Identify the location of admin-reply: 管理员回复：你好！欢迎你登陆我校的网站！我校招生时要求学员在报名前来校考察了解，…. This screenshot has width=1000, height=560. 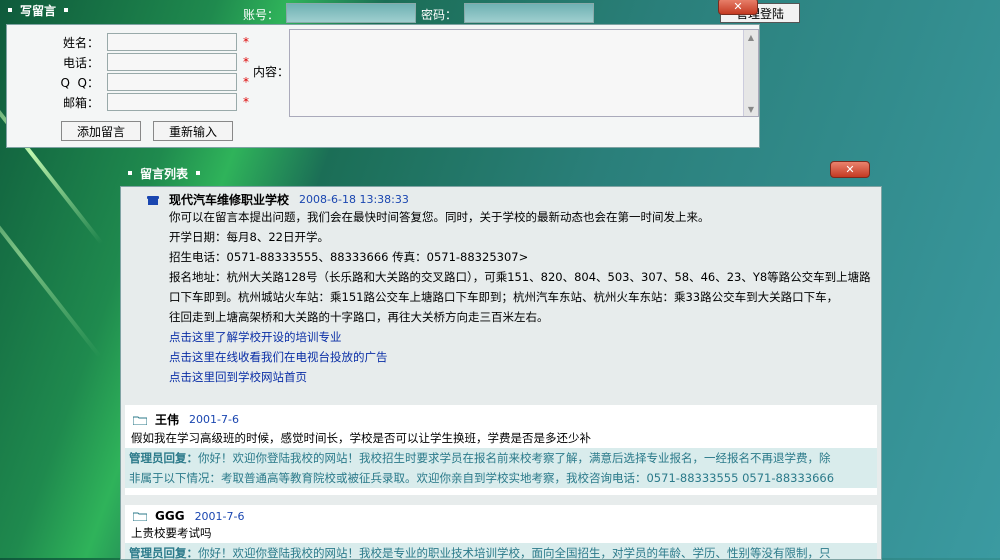
(501, 468).